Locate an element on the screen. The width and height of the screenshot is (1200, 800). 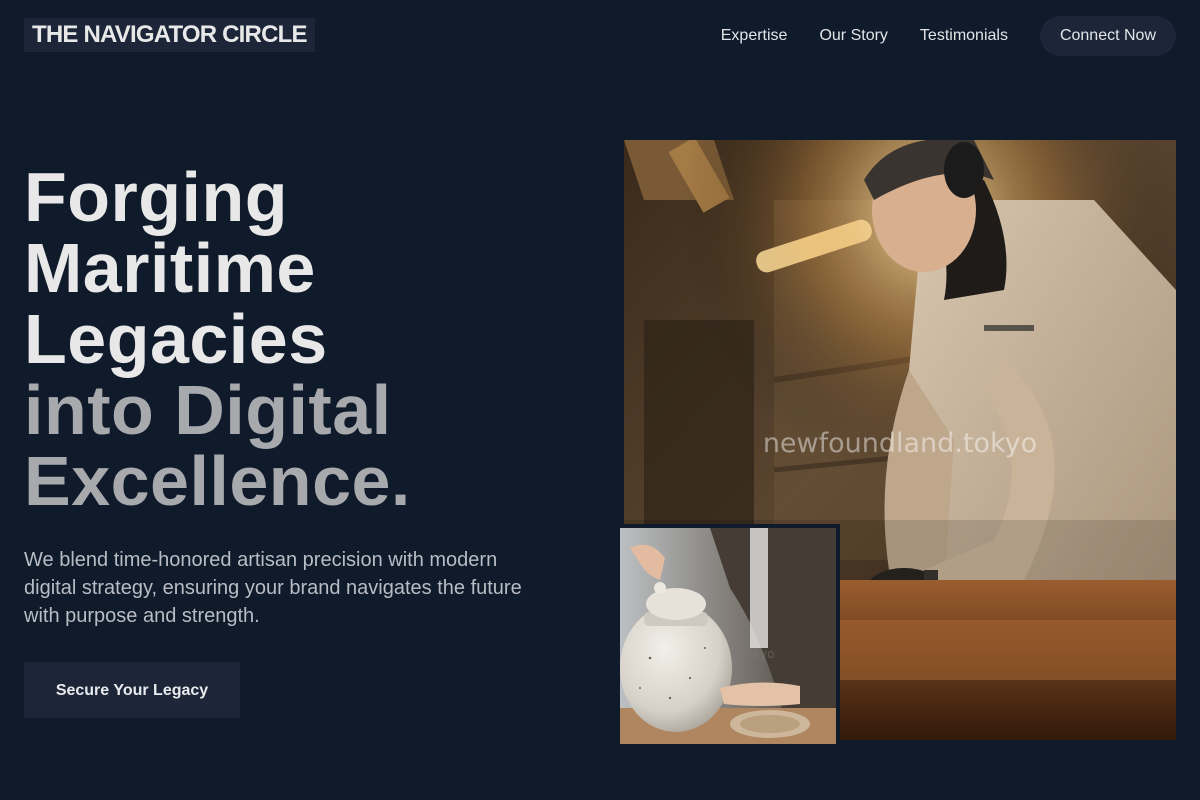
nav-link-testimonials: Testimonials is located at coordinates (964, 36).